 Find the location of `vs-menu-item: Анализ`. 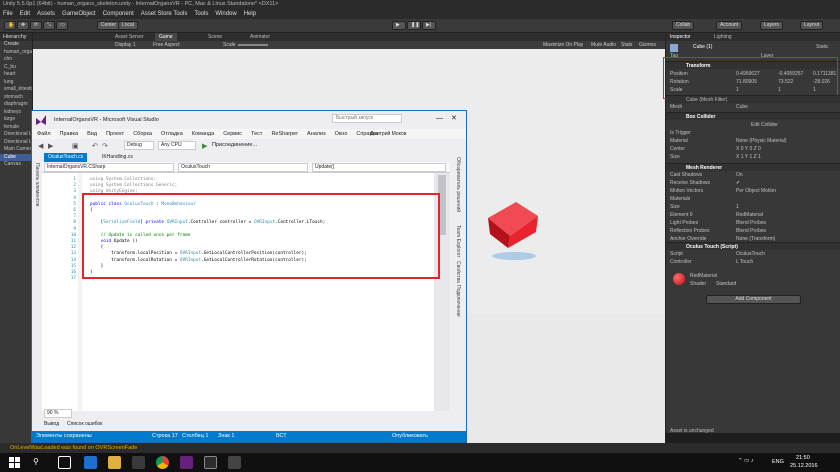

vs-menu-item: Анализ is located at coordinates (316, 134).